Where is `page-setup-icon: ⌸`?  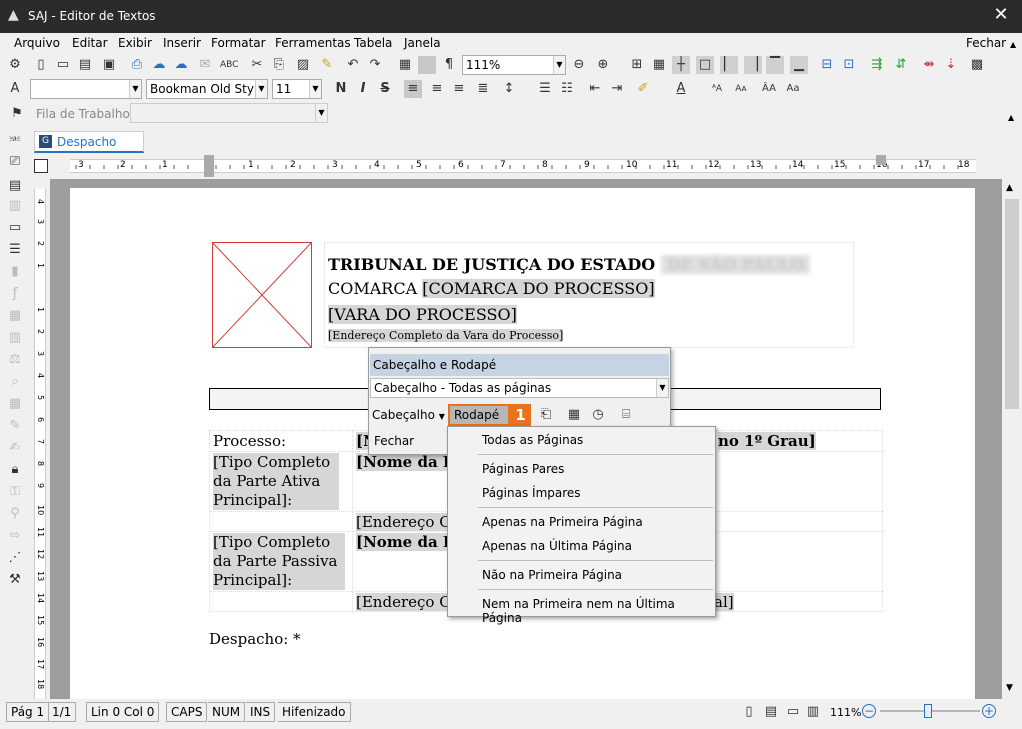 page-setup-icon: ⌸ is located at coordinates (626, 415).